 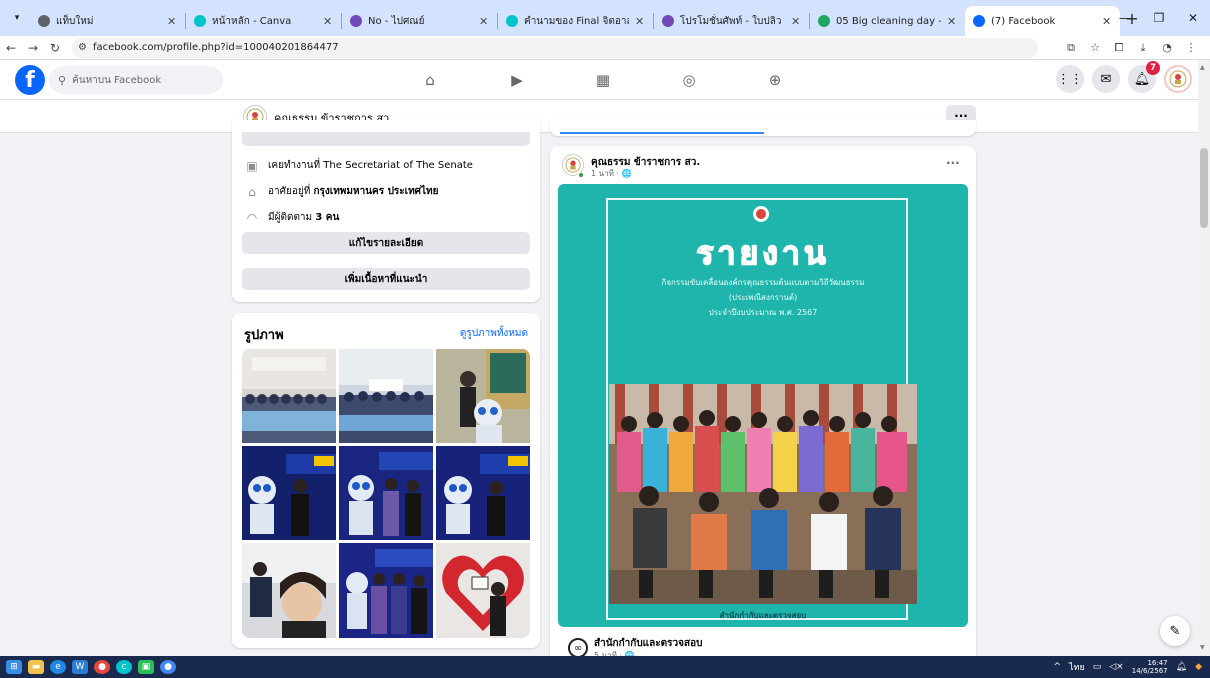 I want to click on online-status-dot, so click(x=581, y=175).